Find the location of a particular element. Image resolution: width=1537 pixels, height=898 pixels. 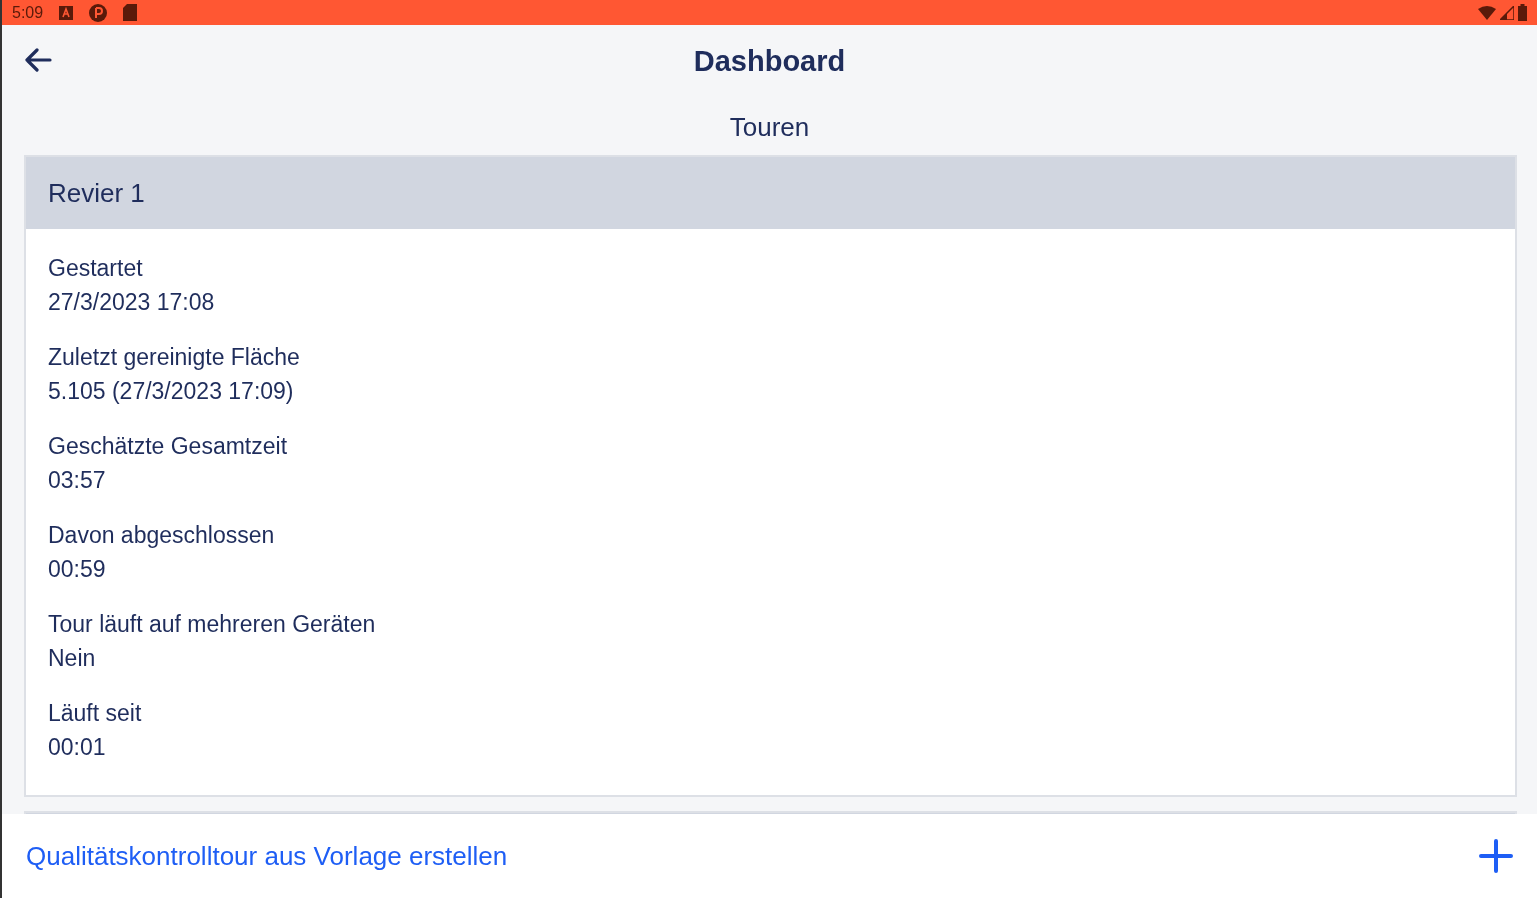

field-label: Zuletzt gereinigte Fläche is located at coordinates (174, 357).